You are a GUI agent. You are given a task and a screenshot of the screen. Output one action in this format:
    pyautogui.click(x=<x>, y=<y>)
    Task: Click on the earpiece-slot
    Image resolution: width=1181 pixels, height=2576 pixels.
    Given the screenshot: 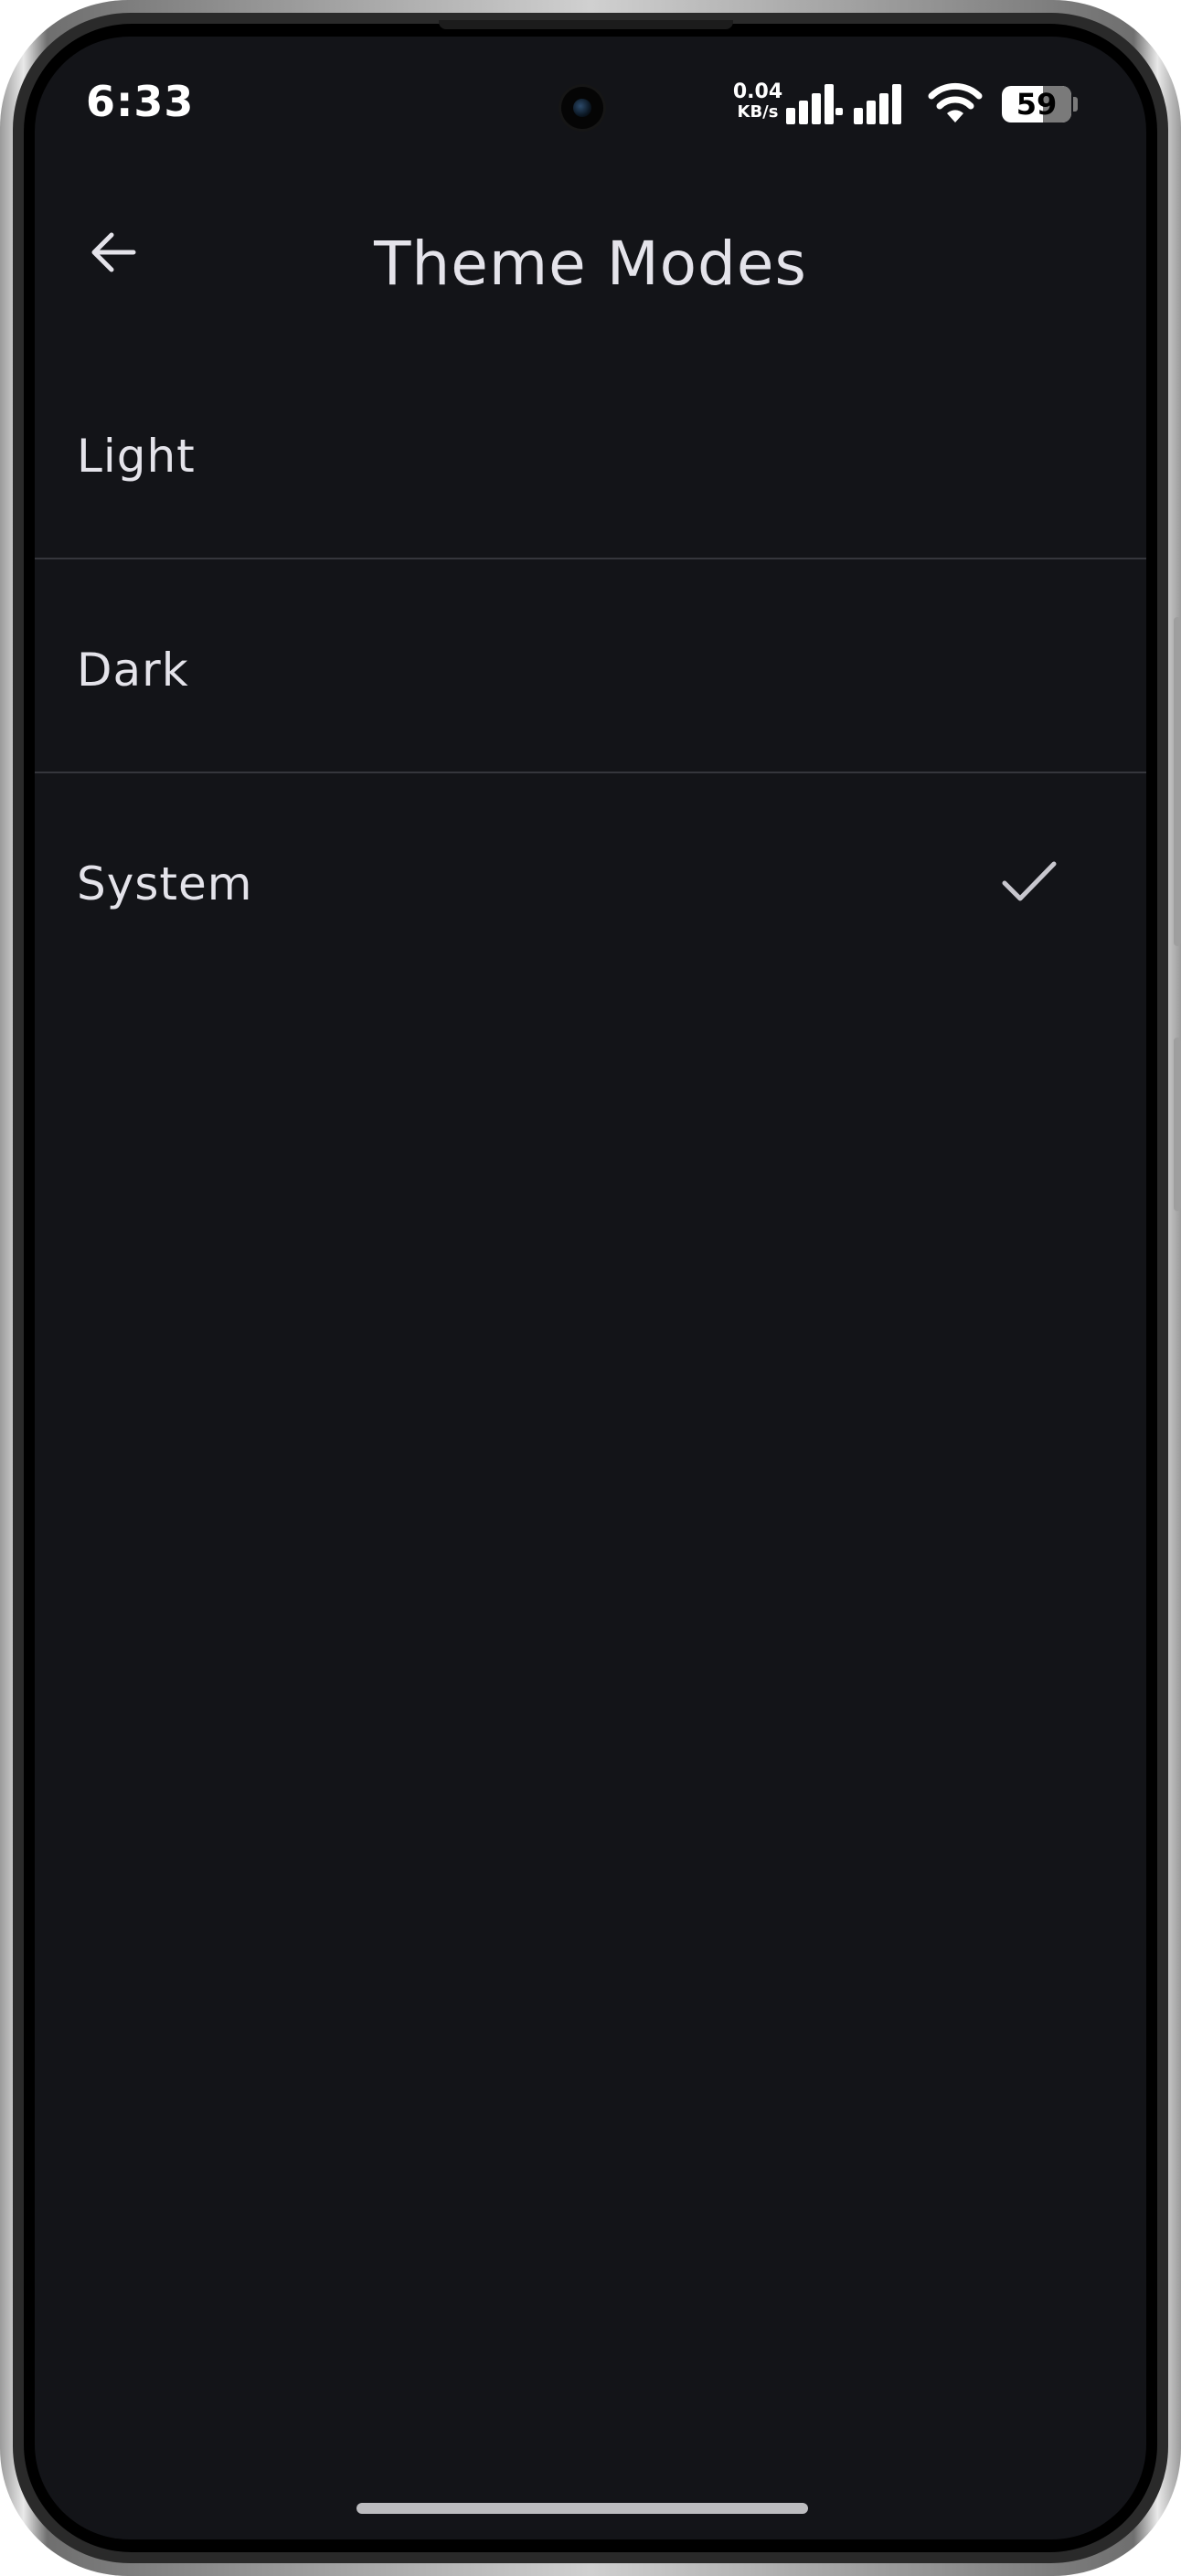 What is the action you would take?
    pyautogui.click(x=586, y=24)
    